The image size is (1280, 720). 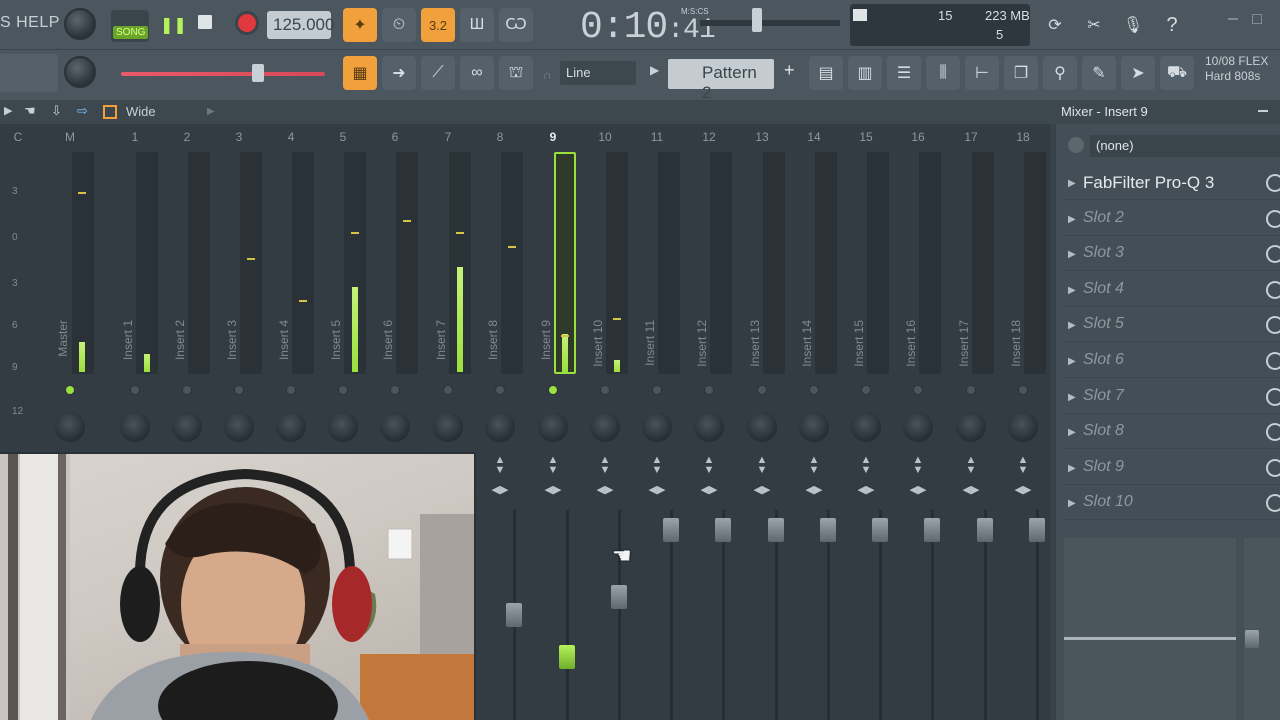 I want to click on effect-slot: Slot 6, so click(x=1171, y=361).